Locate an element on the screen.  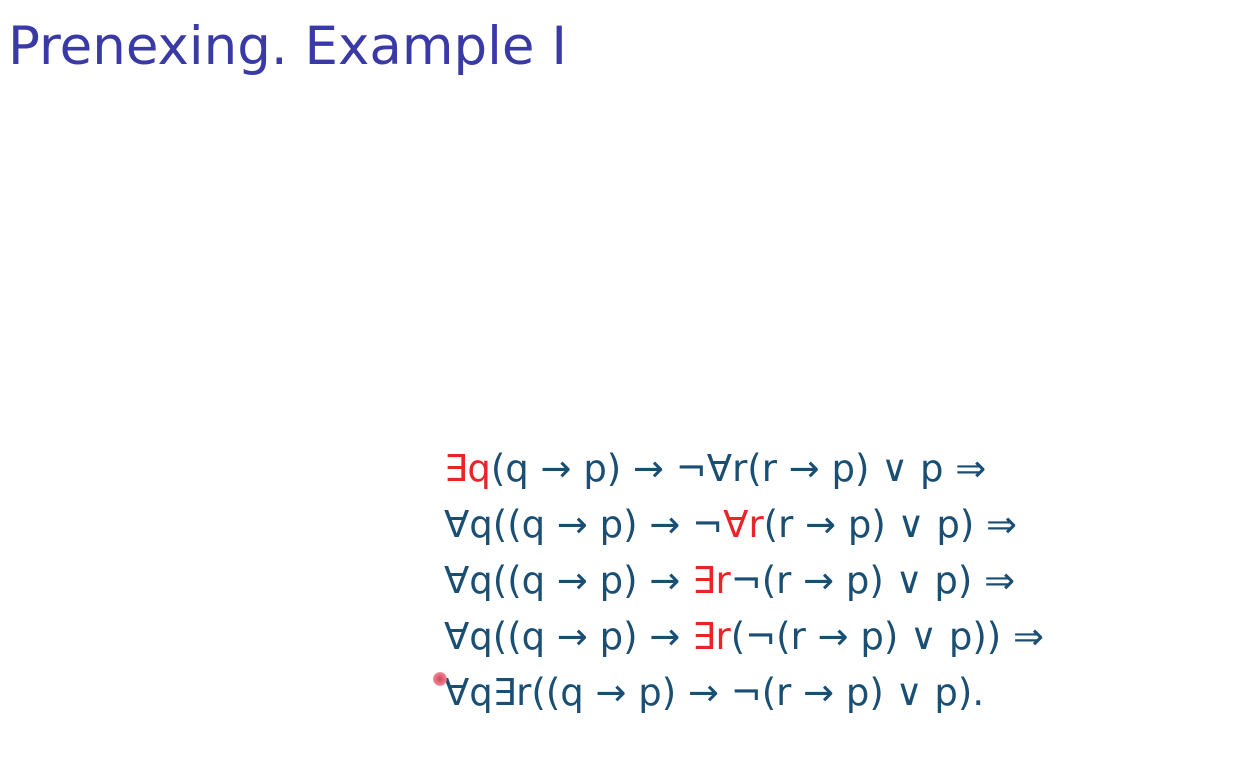
formula-line: ∀q((q → p) → ¬∀r(r → p) ∨ p) ⇒ is located at coordinates (744, 525).